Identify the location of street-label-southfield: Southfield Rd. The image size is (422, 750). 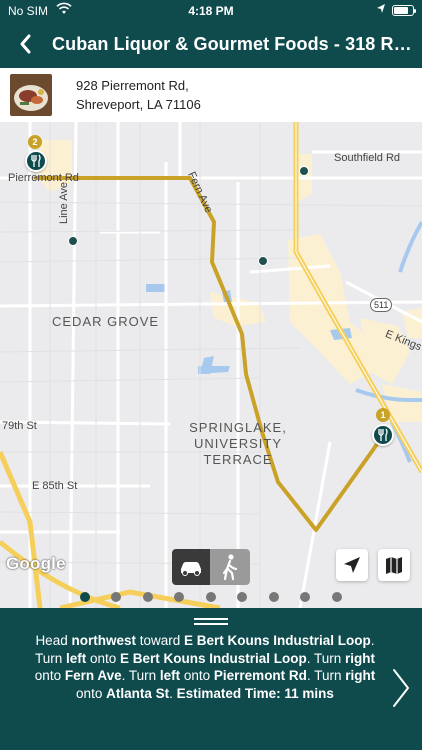
(367, 158).